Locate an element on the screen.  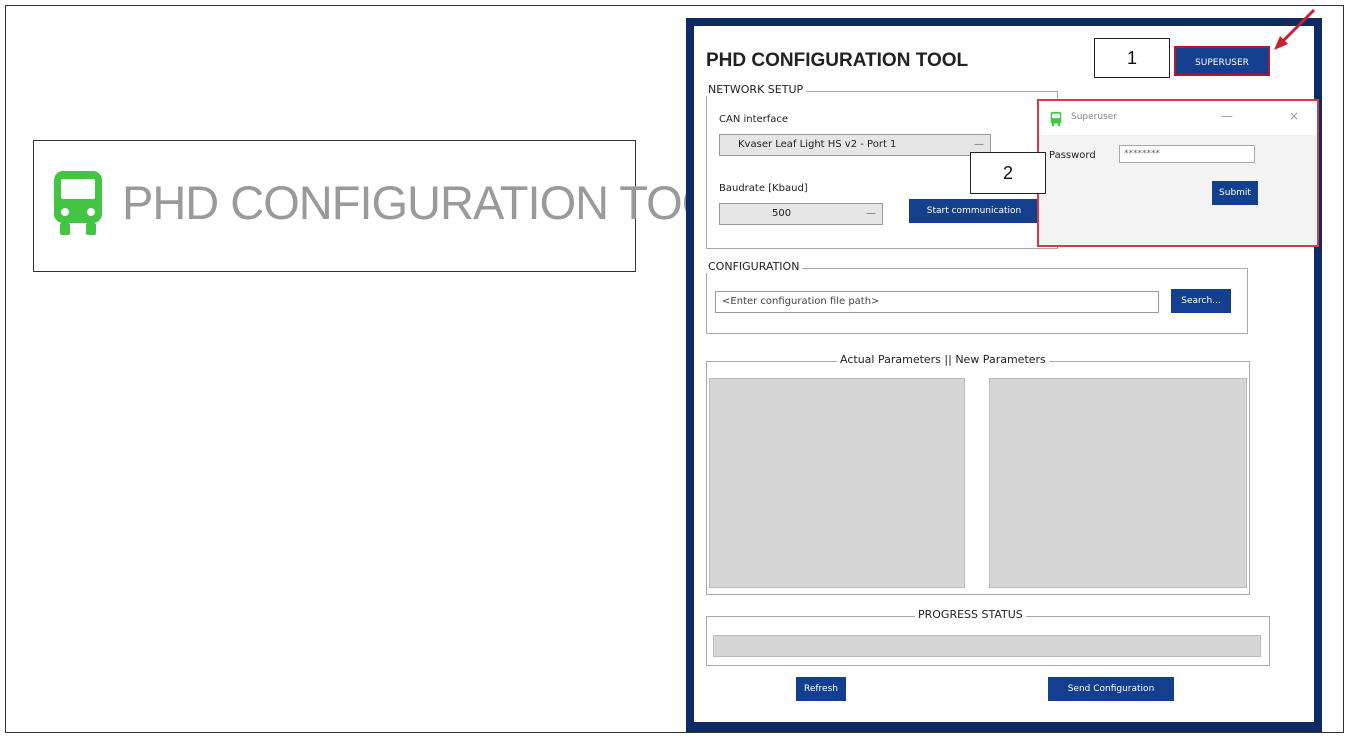
configuration-title: CONFIGURATION is located at coordinates (754, 266).